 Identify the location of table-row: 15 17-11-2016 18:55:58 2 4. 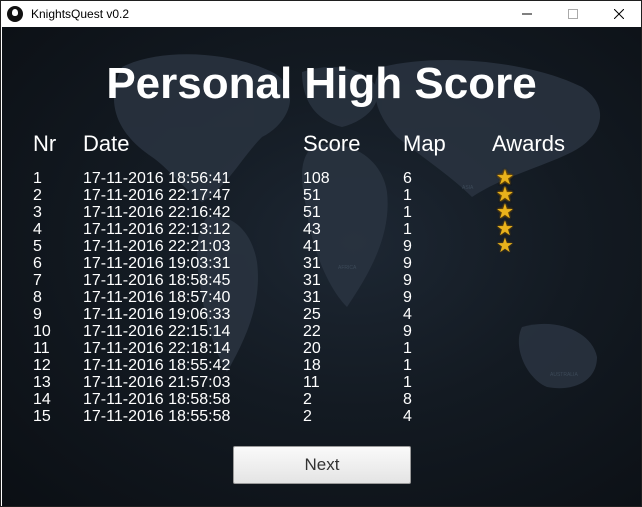
(321, 416).